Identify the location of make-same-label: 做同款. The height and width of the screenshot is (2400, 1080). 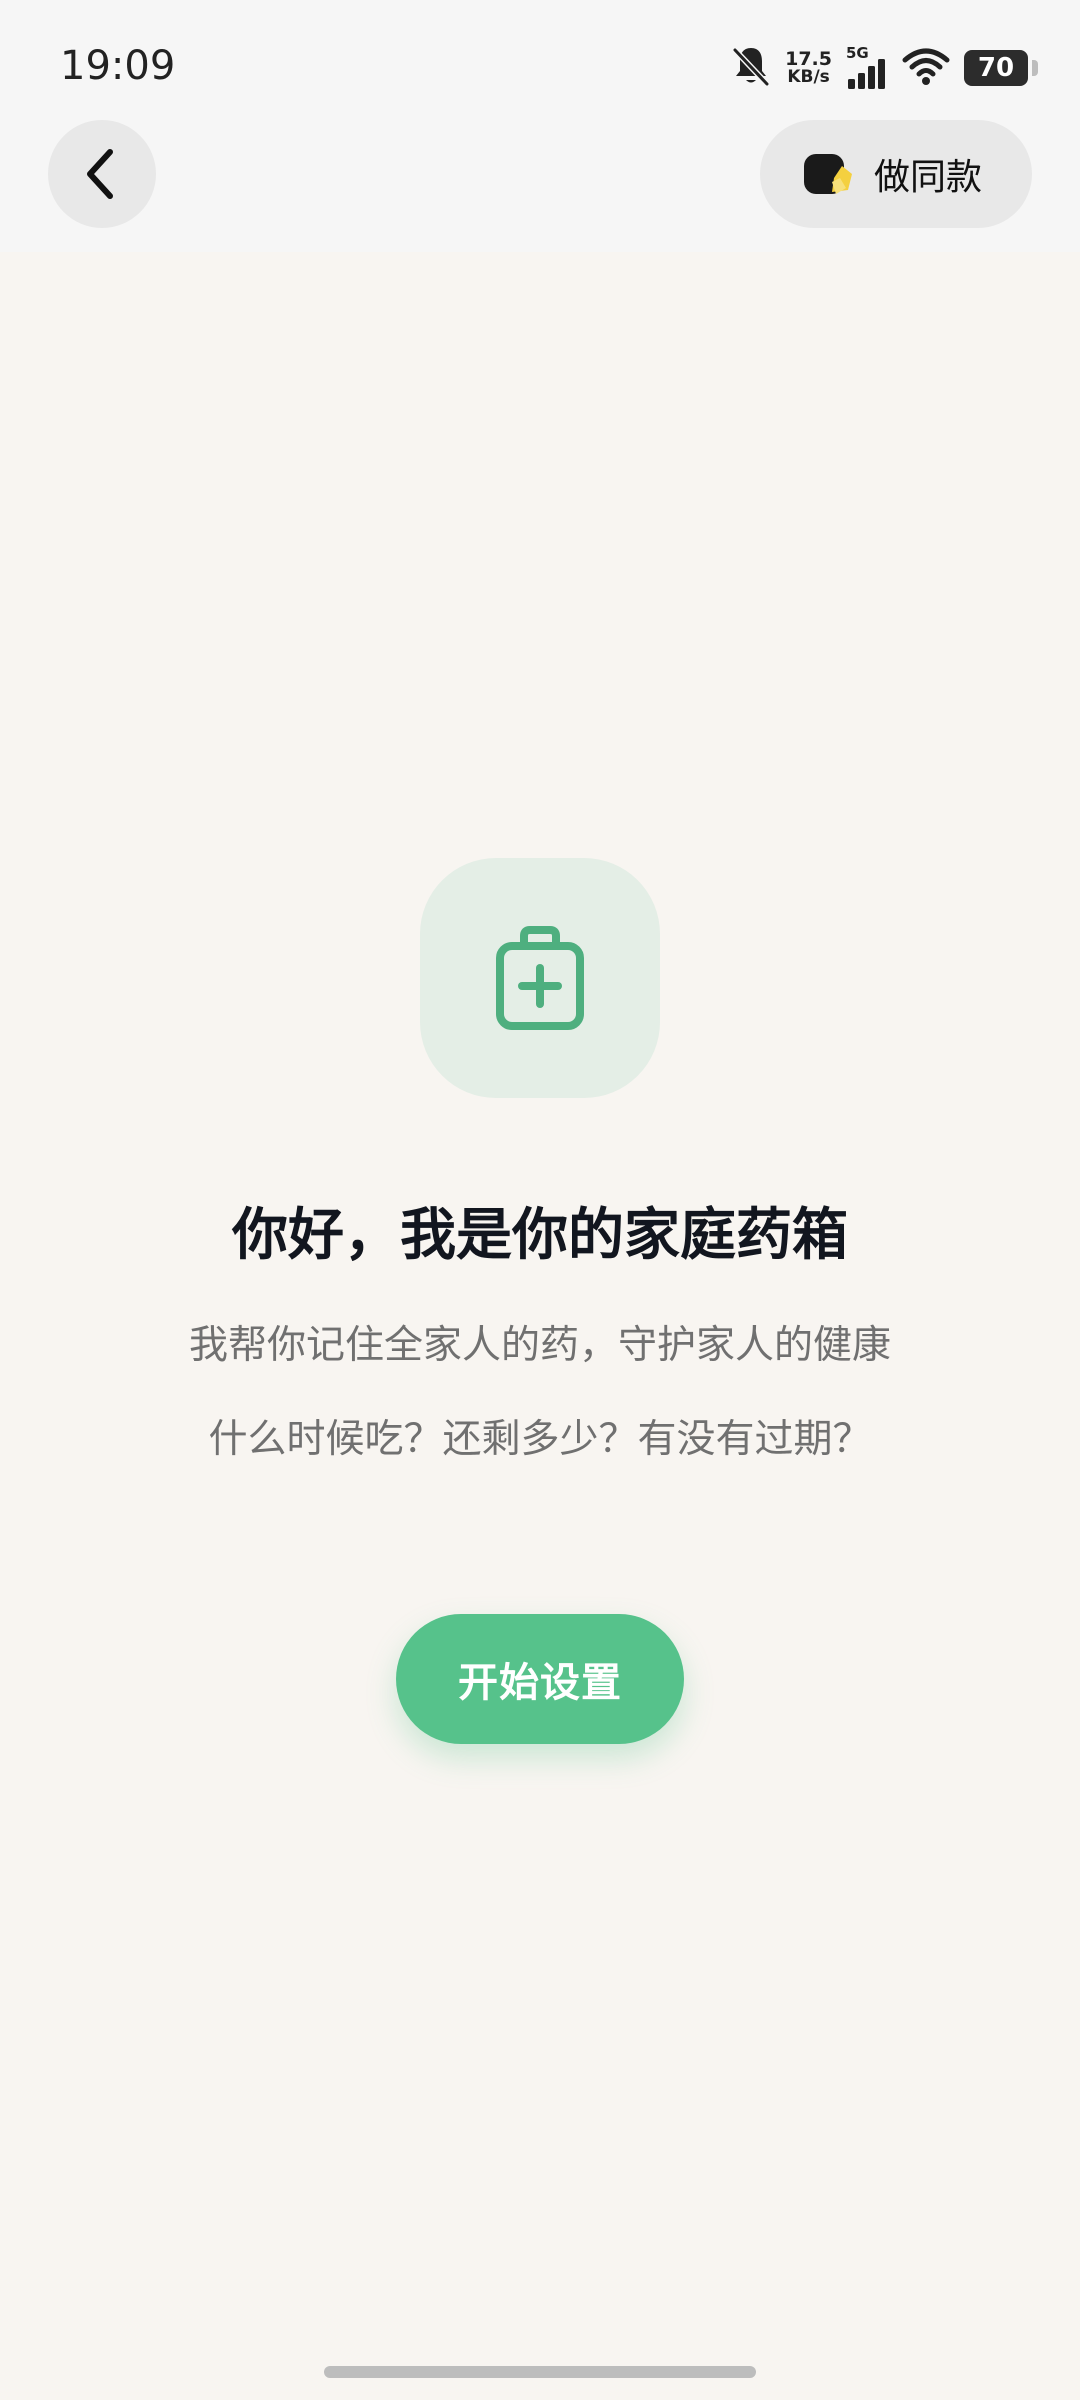
(927, 177).